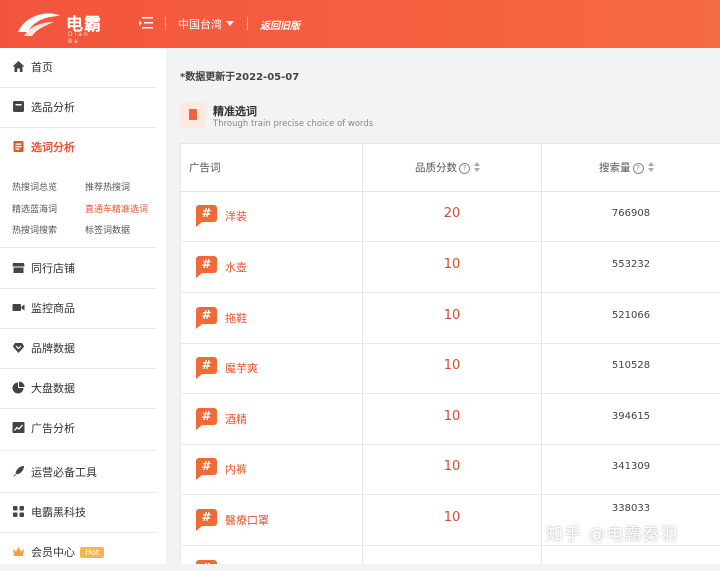  What do you see at coordinates (78, 308) in the screenshot?
I see `sidebar-item-monitor-products: 监控商品` at bounding box center [78, 308].